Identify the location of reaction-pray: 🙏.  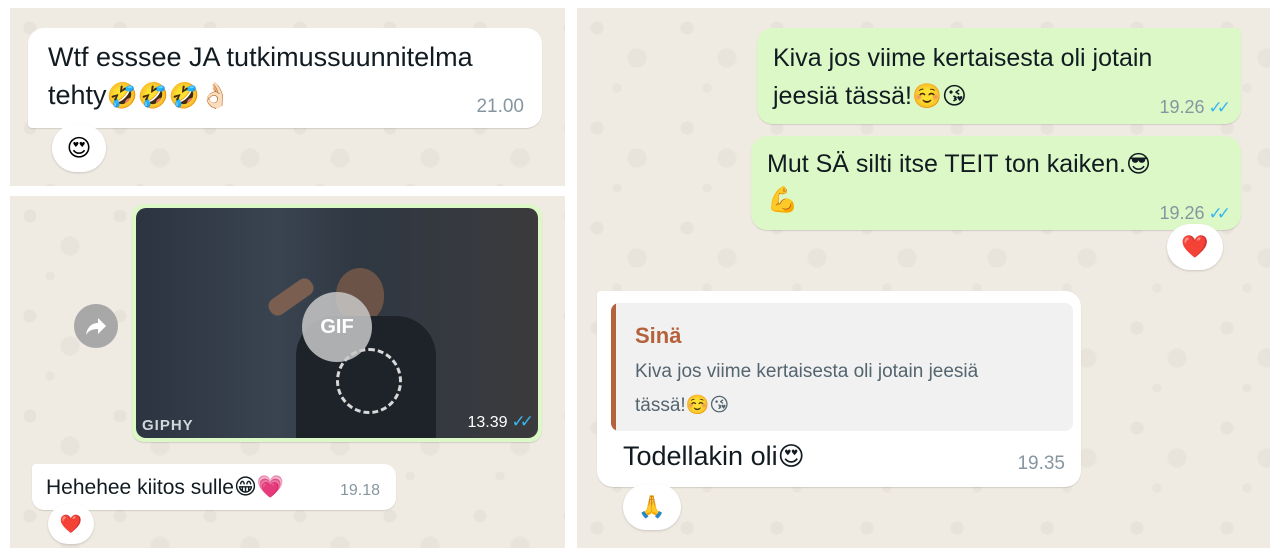
(652, 507).